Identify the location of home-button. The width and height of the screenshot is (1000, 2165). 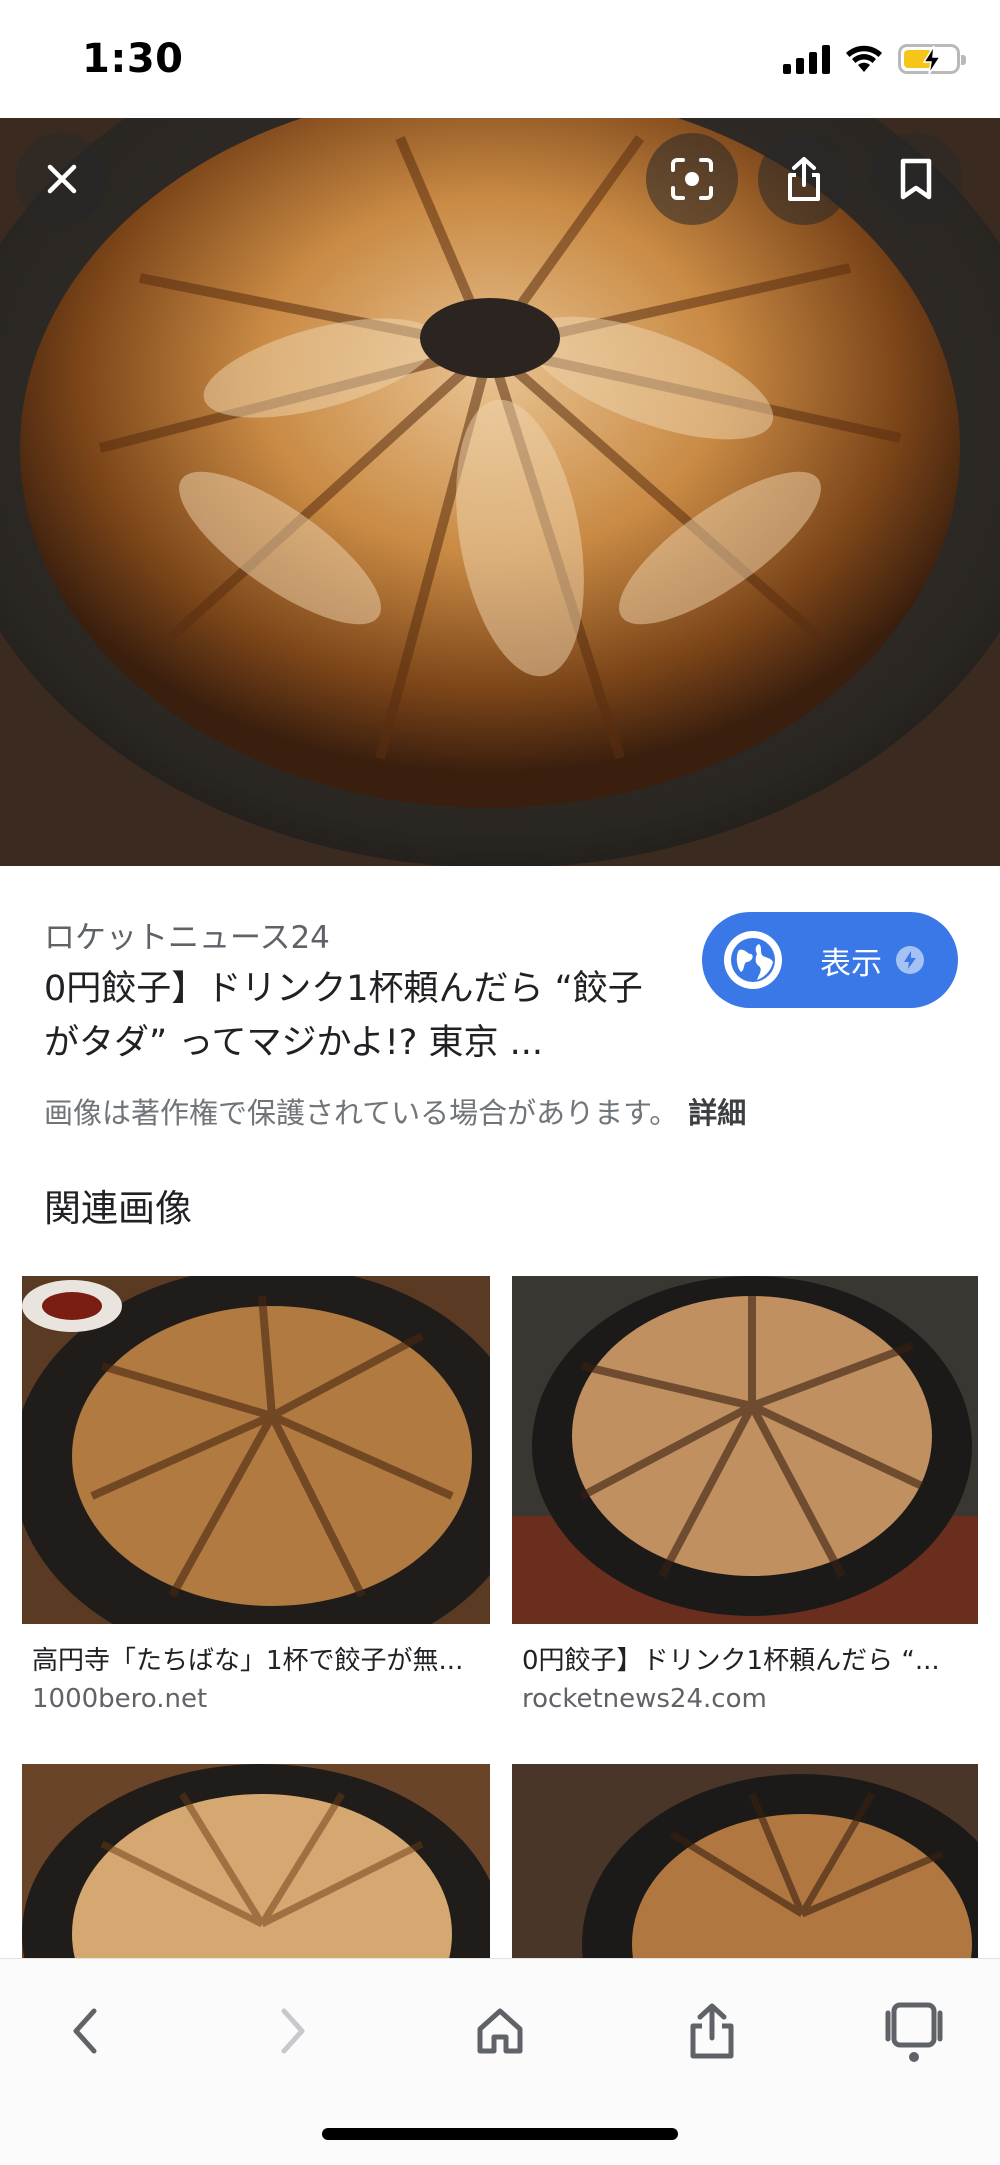
(500, 2031).